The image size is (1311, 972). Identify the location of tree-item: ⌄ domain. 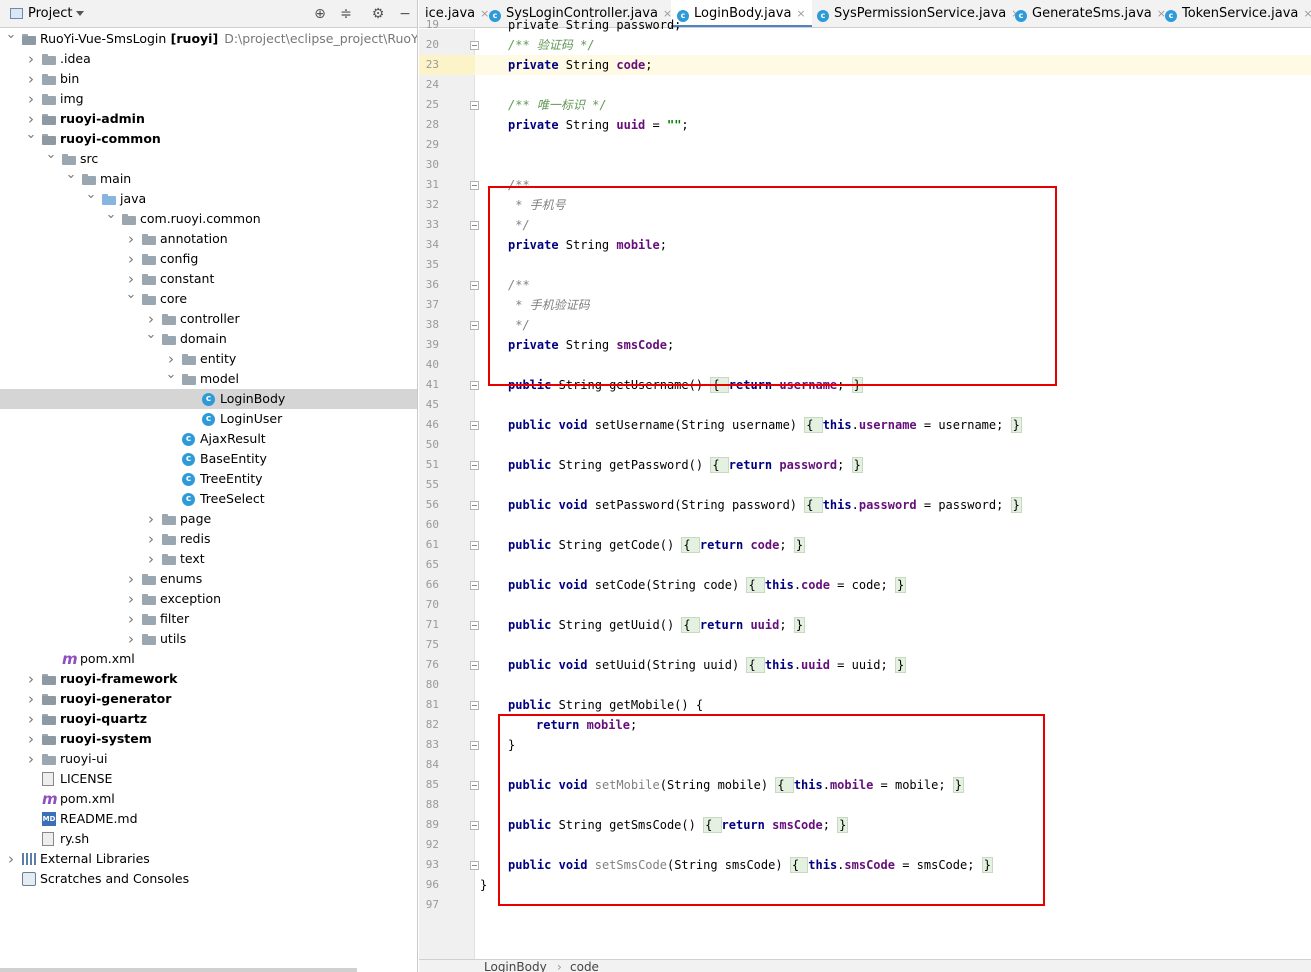
(208, 338).